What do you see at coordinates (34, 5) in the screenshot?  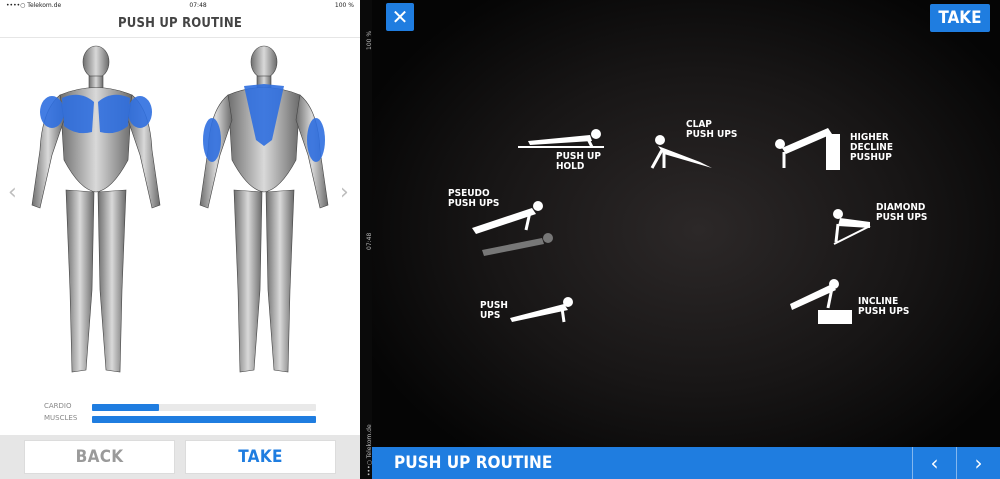 I see `carrier-text: ••••○ Telekom.de` at bounding box center [34, 5].